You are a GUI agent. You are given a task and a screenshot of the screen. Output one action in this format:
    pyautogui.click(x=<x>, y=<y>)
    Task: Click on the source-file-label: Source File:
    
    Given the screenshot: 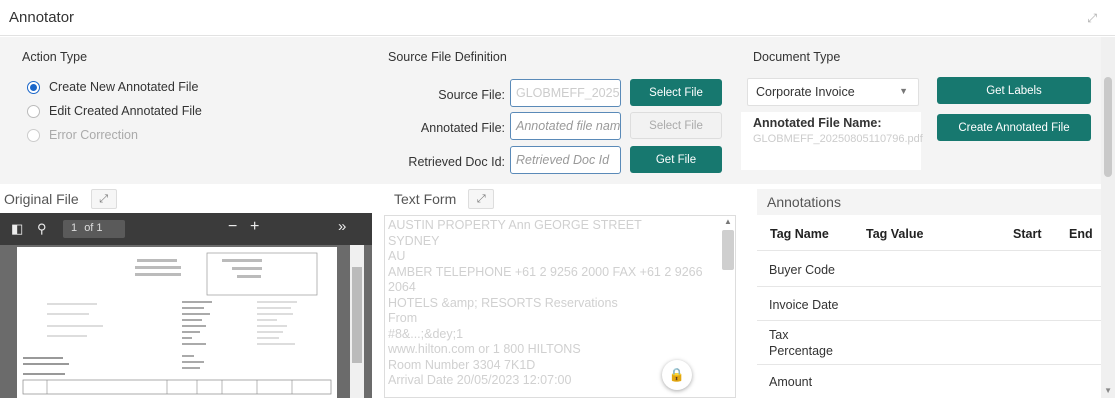 What is the action you would take?
    pyautogui.click(x=471, y=95)
    